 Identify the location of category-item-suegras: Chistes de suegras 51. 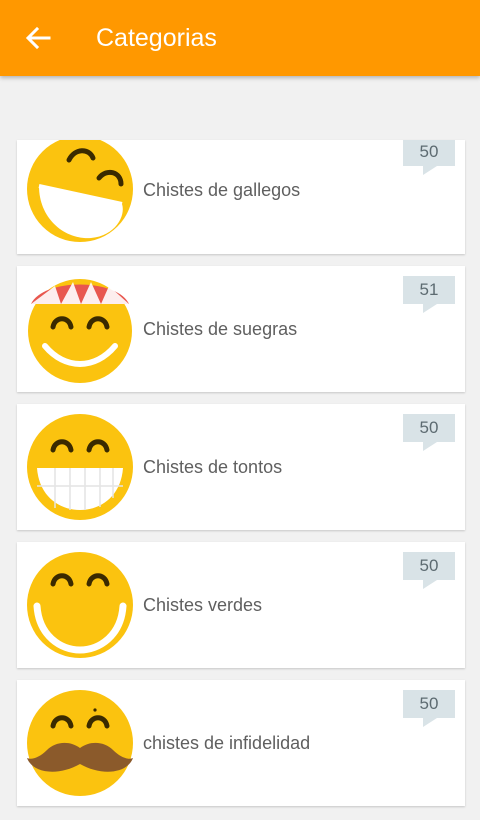
(241, 329).